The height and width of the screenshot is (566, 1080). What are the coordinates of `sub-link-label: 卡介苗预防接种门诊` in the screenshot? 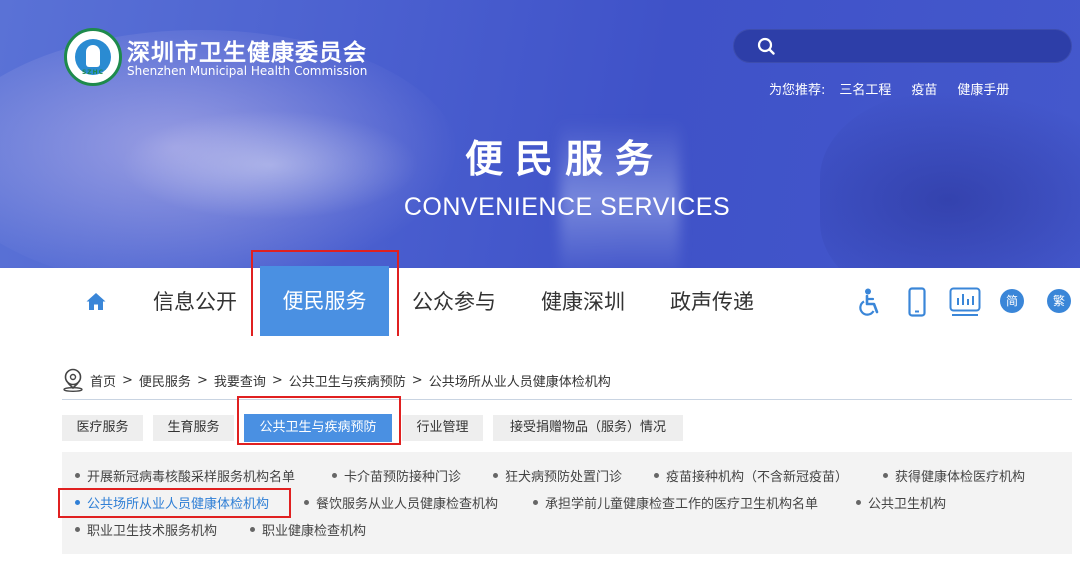 It's located at (402, 475).